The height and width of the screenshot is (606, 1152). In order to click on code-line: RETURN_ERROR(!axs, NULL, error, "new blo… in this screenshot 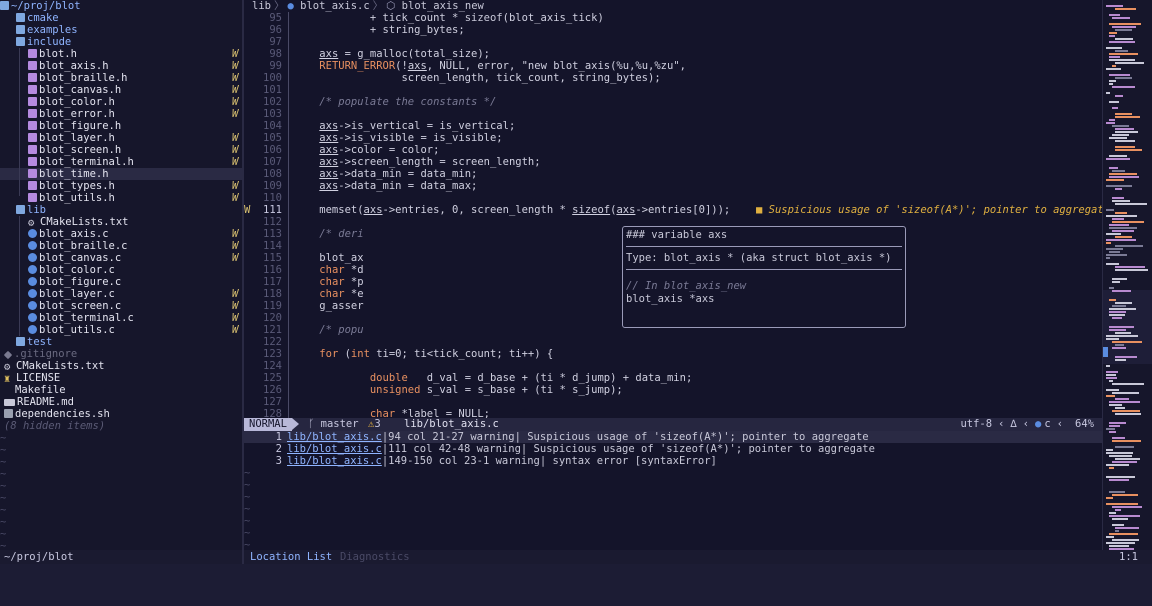, I will do `click(490, 66)`.